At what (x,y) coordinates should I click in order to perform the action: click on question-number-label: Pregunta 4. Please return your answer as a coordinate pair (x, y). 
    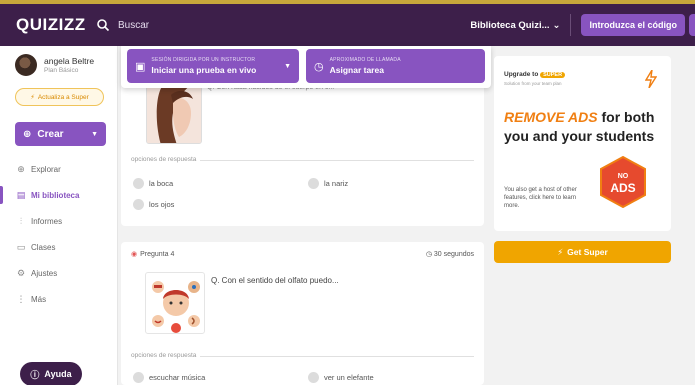
    Looking at the image, I should click on (157, 254).